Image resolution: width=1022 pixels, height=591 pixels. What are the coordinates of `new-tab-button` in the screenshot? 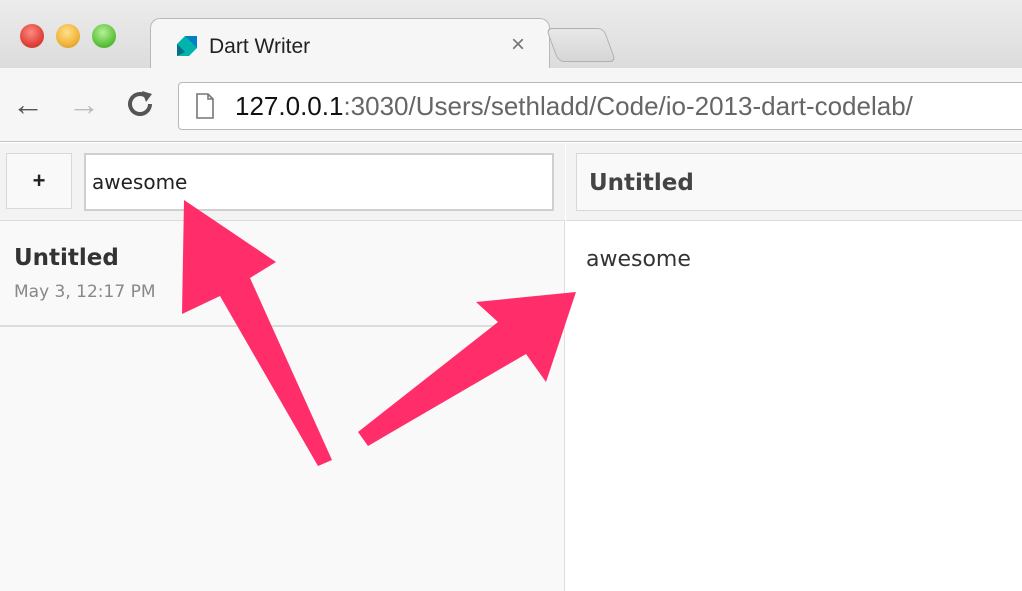 It's located at (581, 45).